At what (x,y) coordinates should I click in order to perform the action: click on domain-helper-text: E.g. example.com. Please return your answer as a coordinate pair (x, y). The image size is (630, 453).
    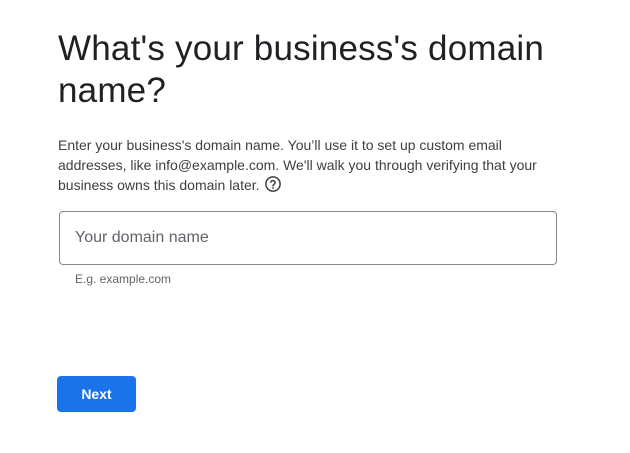
    Looking at the image, I should click on (123, 279).